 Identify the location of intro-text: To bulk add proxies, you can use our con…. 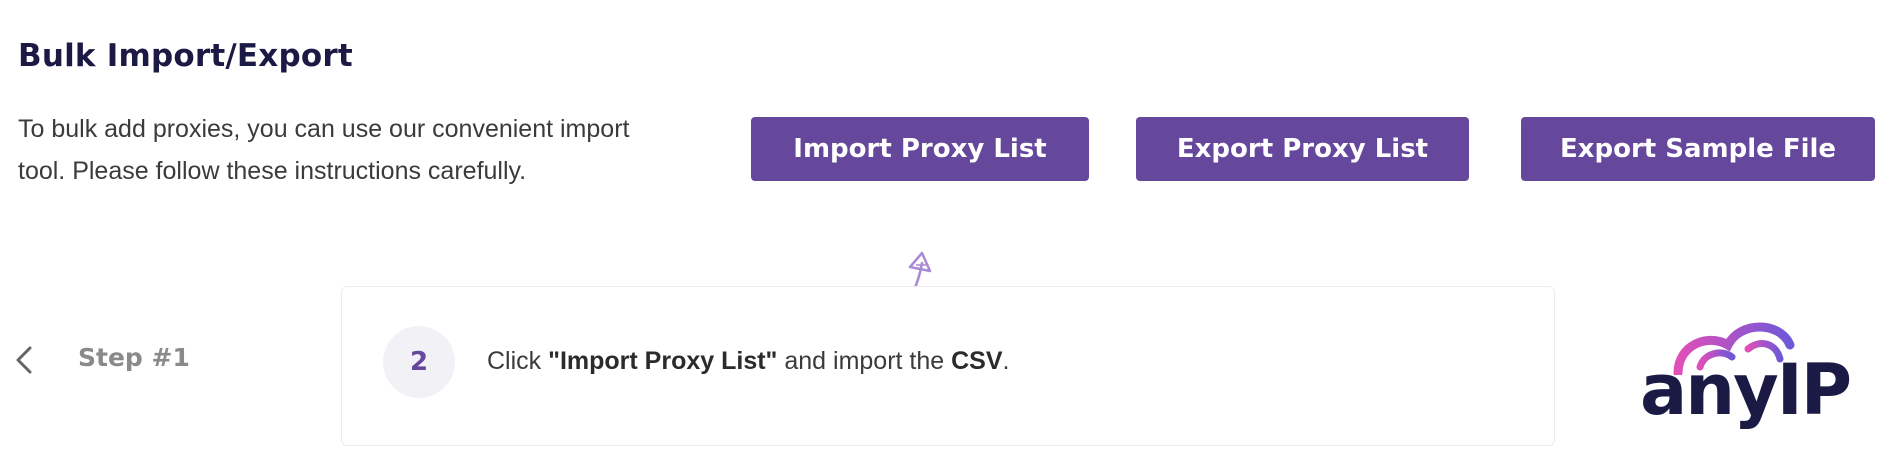
(368, 150).